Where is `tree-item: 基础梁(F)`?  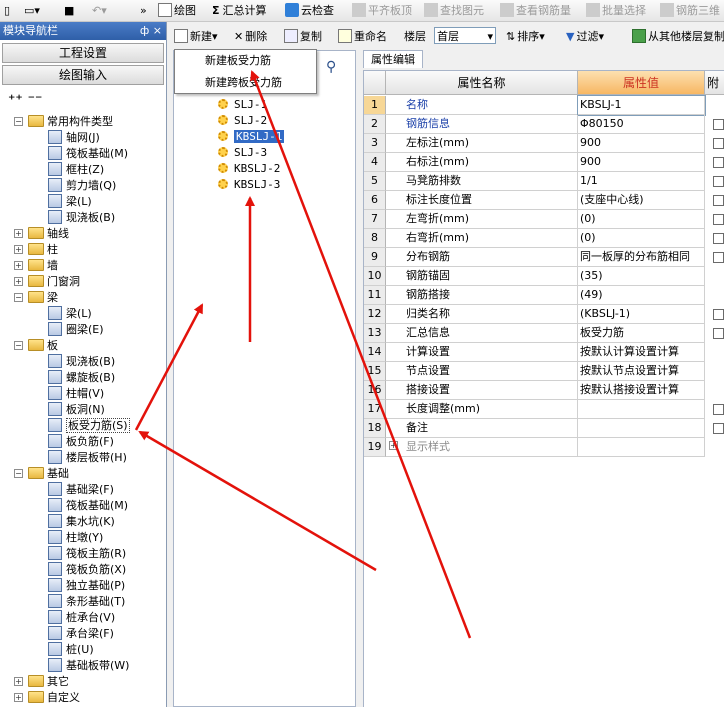 tree-item: 基础梁(F) is located at coordinates (57, 490).